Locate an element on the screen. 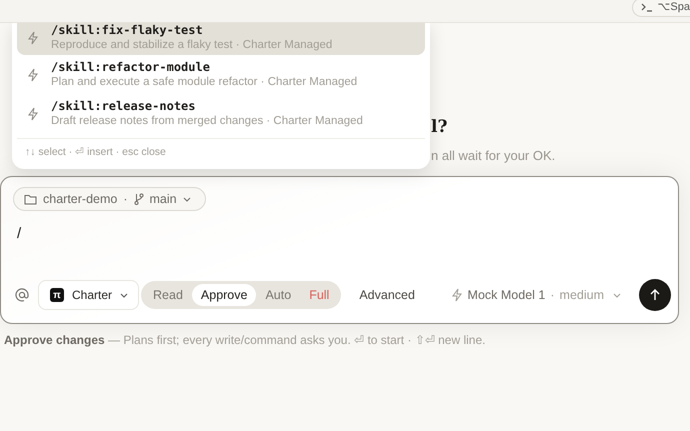  command-name: /skill:release-notes is located at coordinates (123, 106).